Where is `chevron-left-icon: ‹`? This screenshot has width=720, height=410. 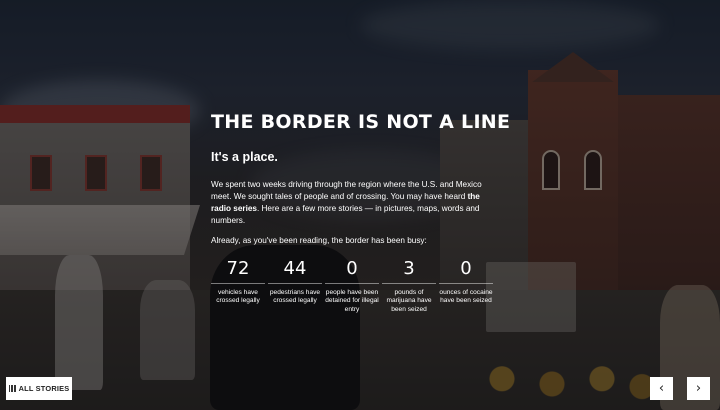
chevron-left-icon: ‹ is located at coordinates (661, 388).